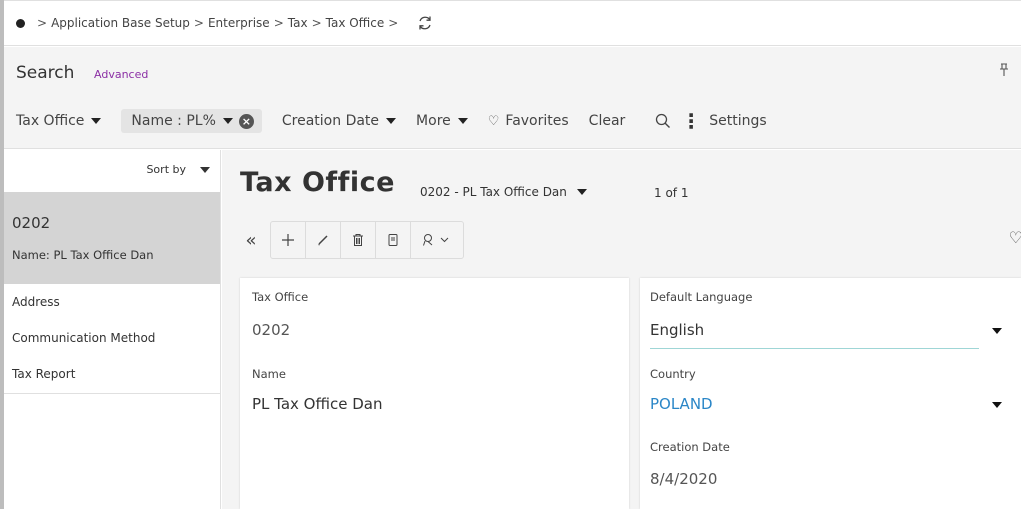 The image size is (1021, 509). I want to click on nav-item-communication-method: Communication Method, so click(112, 338).